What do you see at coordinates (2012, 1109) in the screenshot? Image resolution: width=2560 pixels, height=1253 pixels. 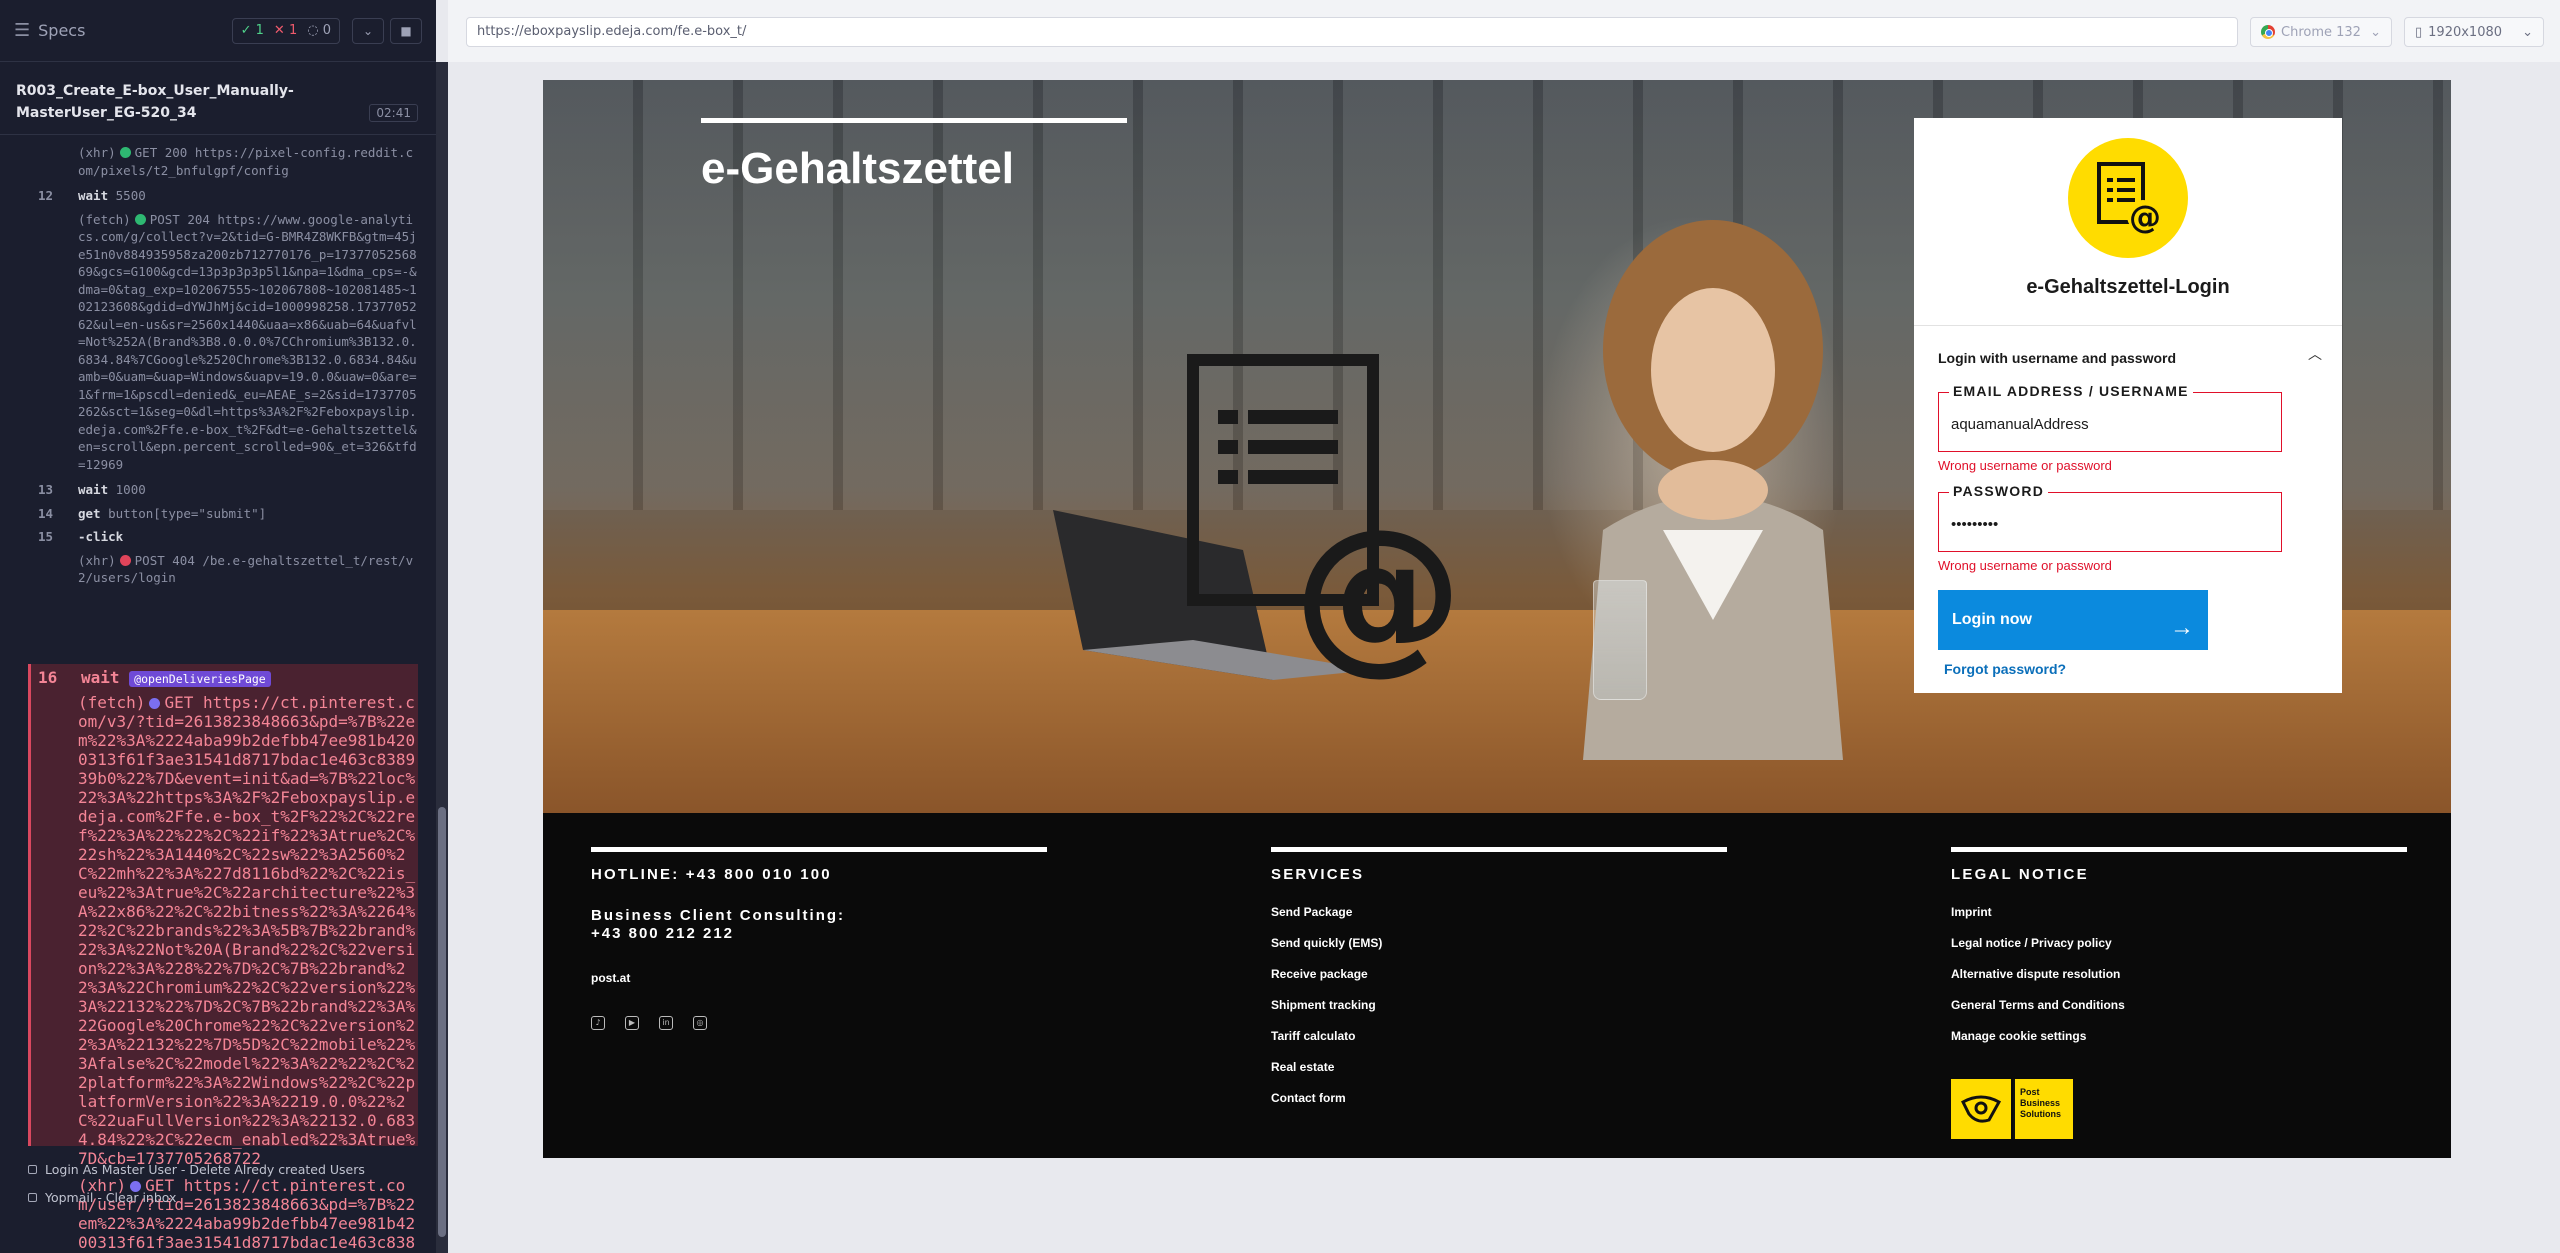 I see `post-logo: Post Business Solutions` at bounding box center [2012, 1109].